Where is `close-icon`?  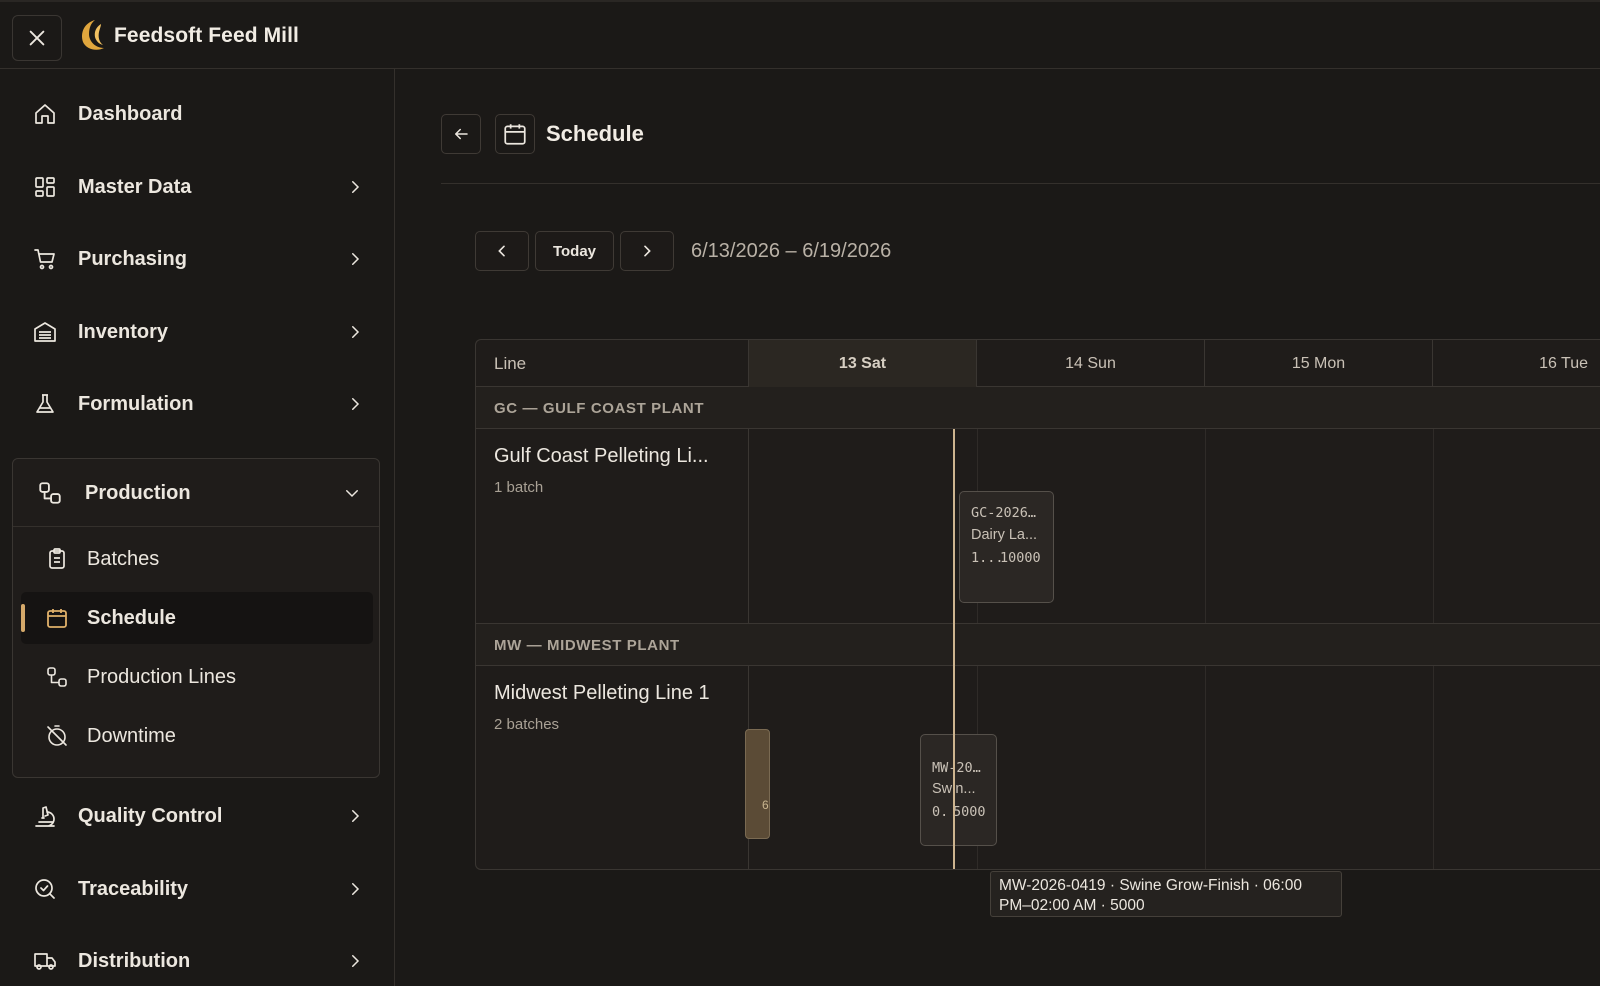 close-icon is located at coordinates (37, 38).